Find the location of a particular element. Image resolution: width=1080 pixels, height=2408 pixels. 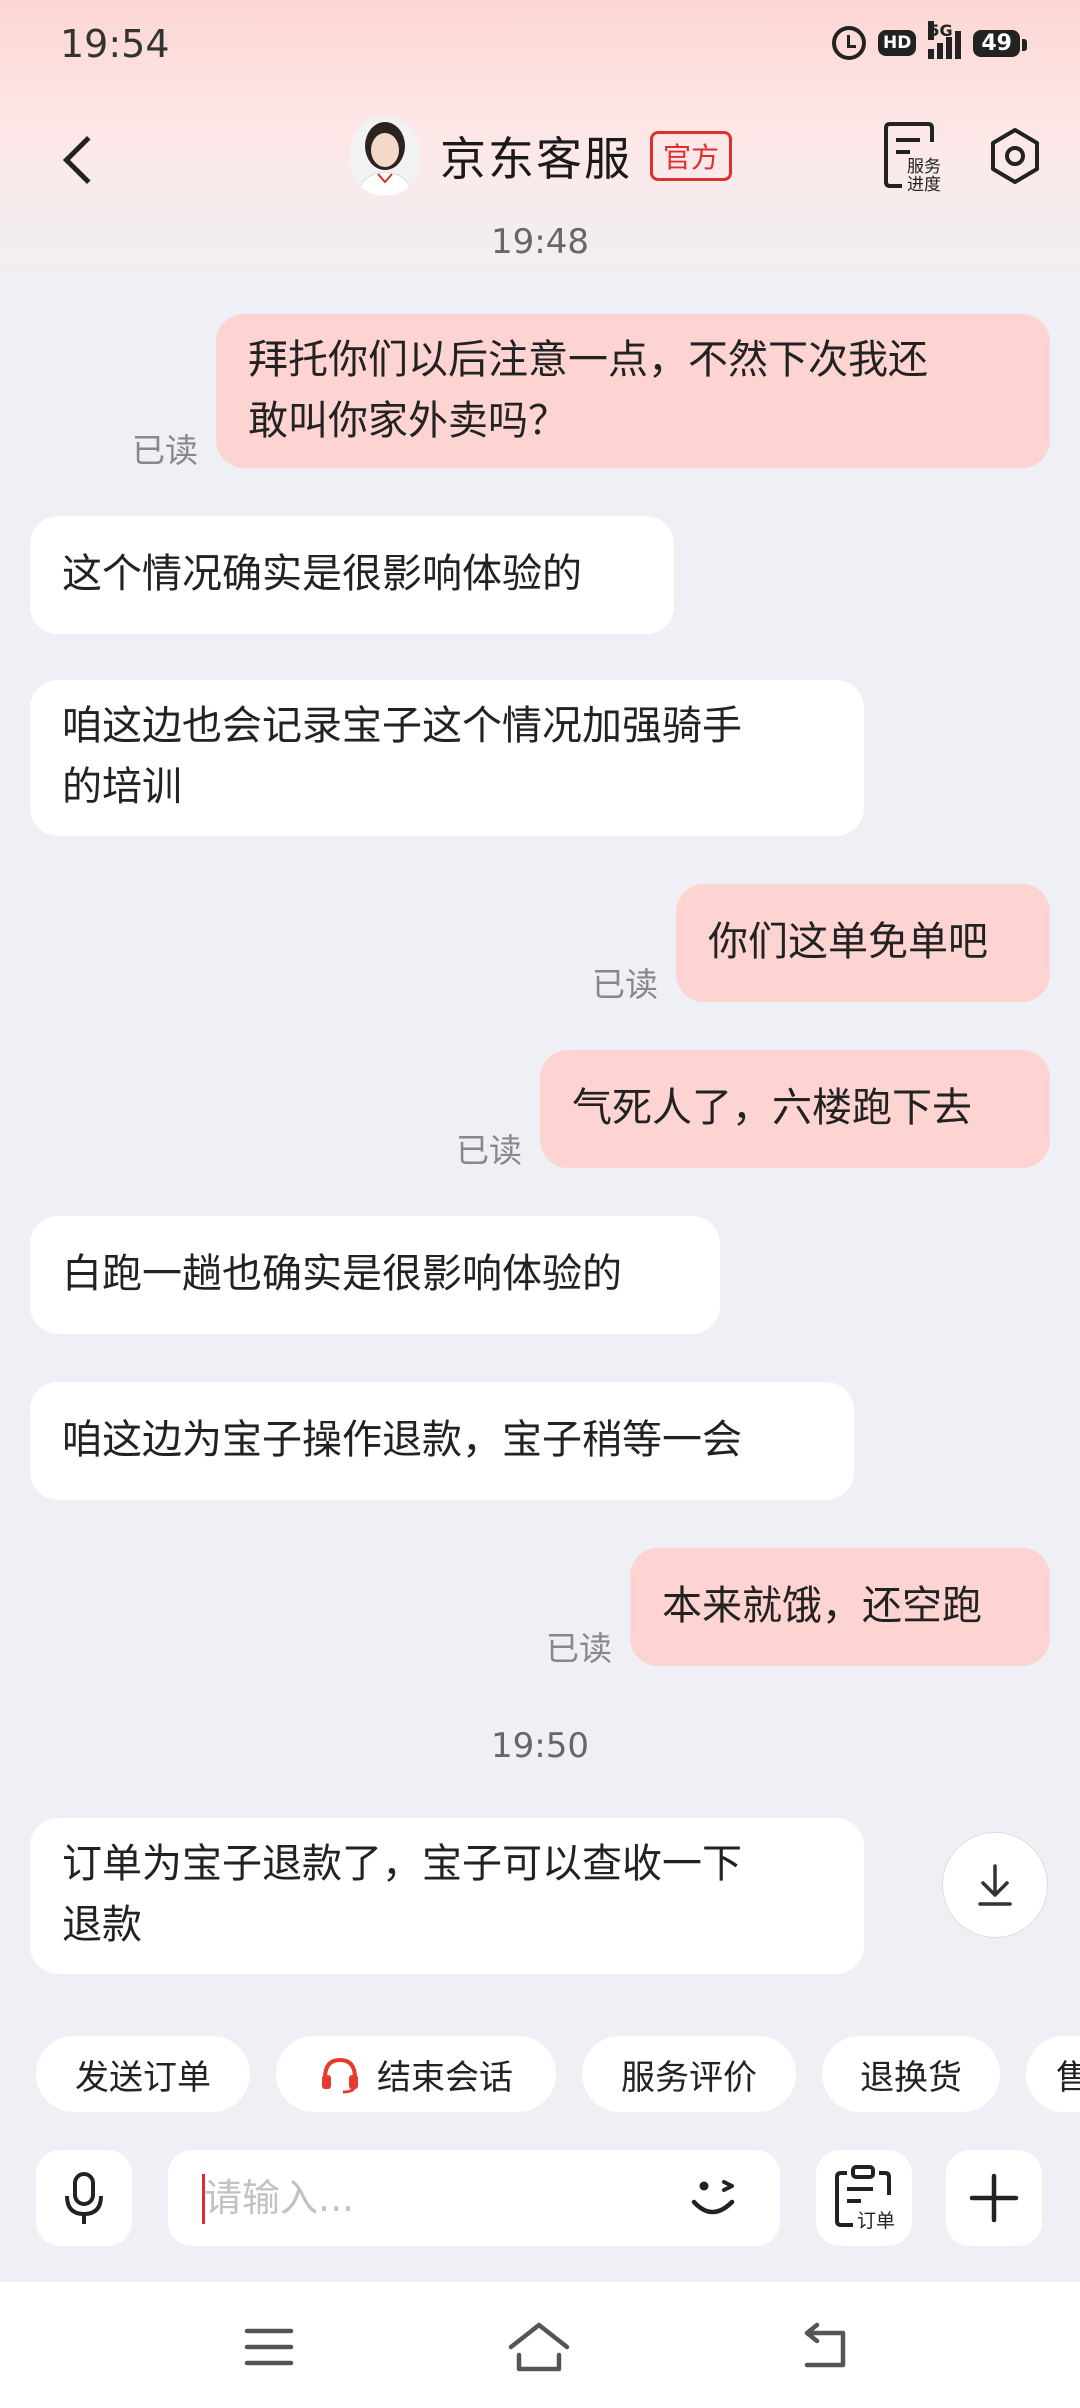

service-progress-button: 服务 进度 is located at coordinates (915, 157).